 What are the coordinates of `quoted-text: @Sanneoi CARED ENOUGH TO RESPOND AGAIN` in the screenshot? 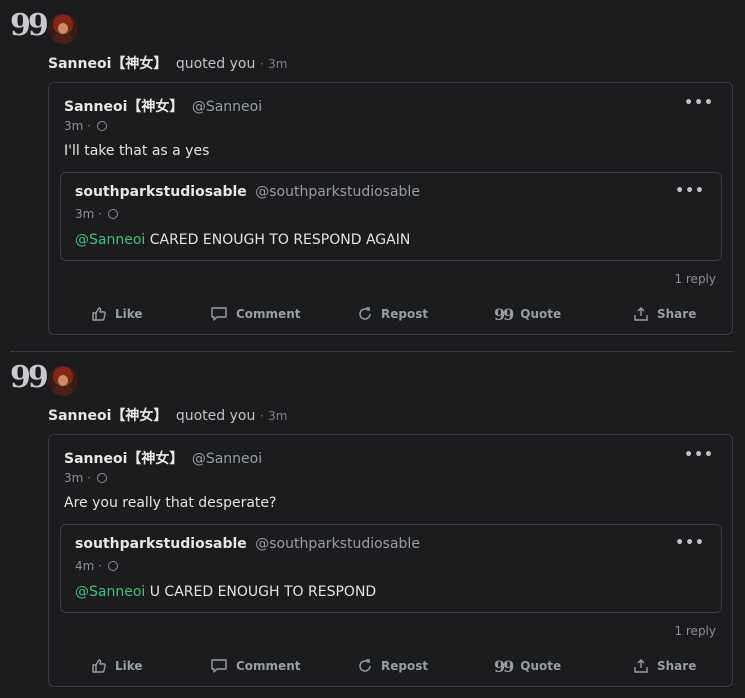 It's located at (242, 240).